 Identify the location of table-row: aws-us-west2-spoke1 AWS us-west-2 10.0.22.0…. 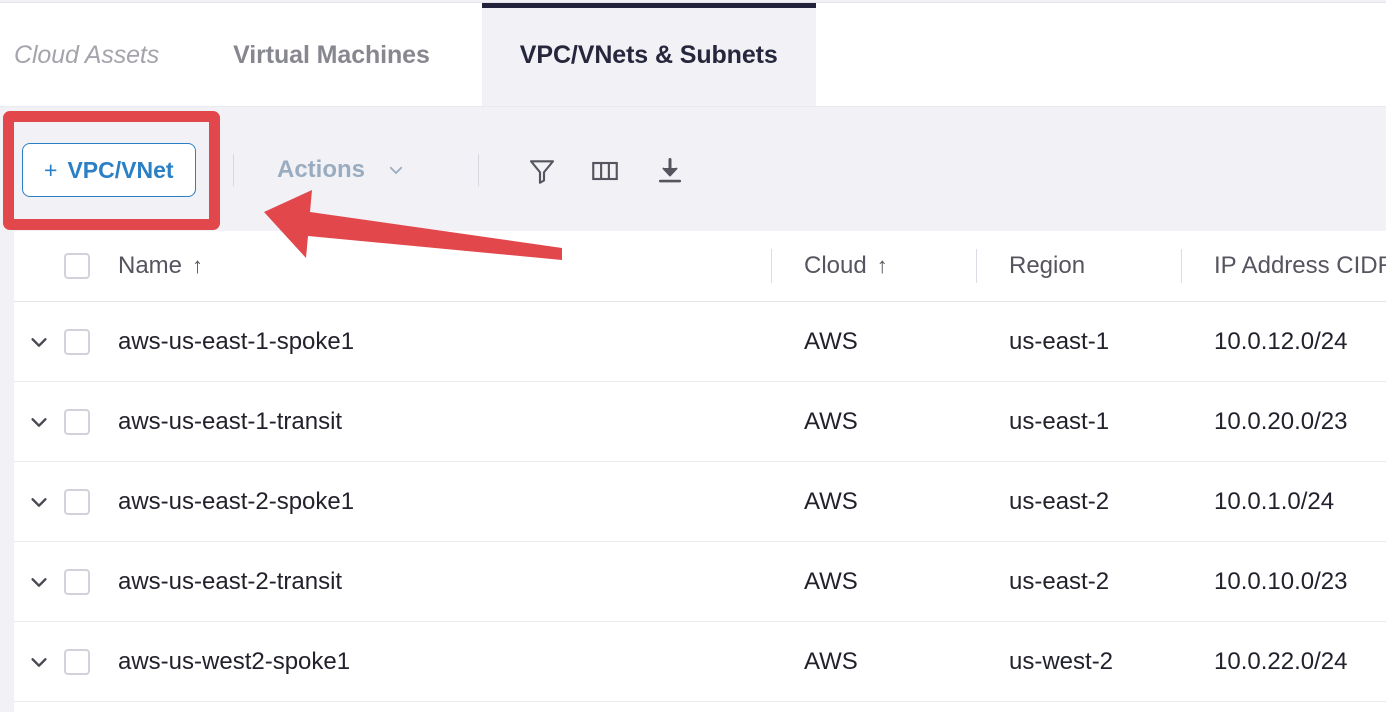
(700, 662).